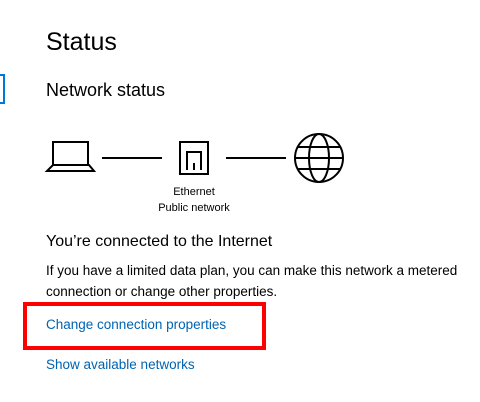  I want to click on network-status-heading: Network status, so click(106, 90).